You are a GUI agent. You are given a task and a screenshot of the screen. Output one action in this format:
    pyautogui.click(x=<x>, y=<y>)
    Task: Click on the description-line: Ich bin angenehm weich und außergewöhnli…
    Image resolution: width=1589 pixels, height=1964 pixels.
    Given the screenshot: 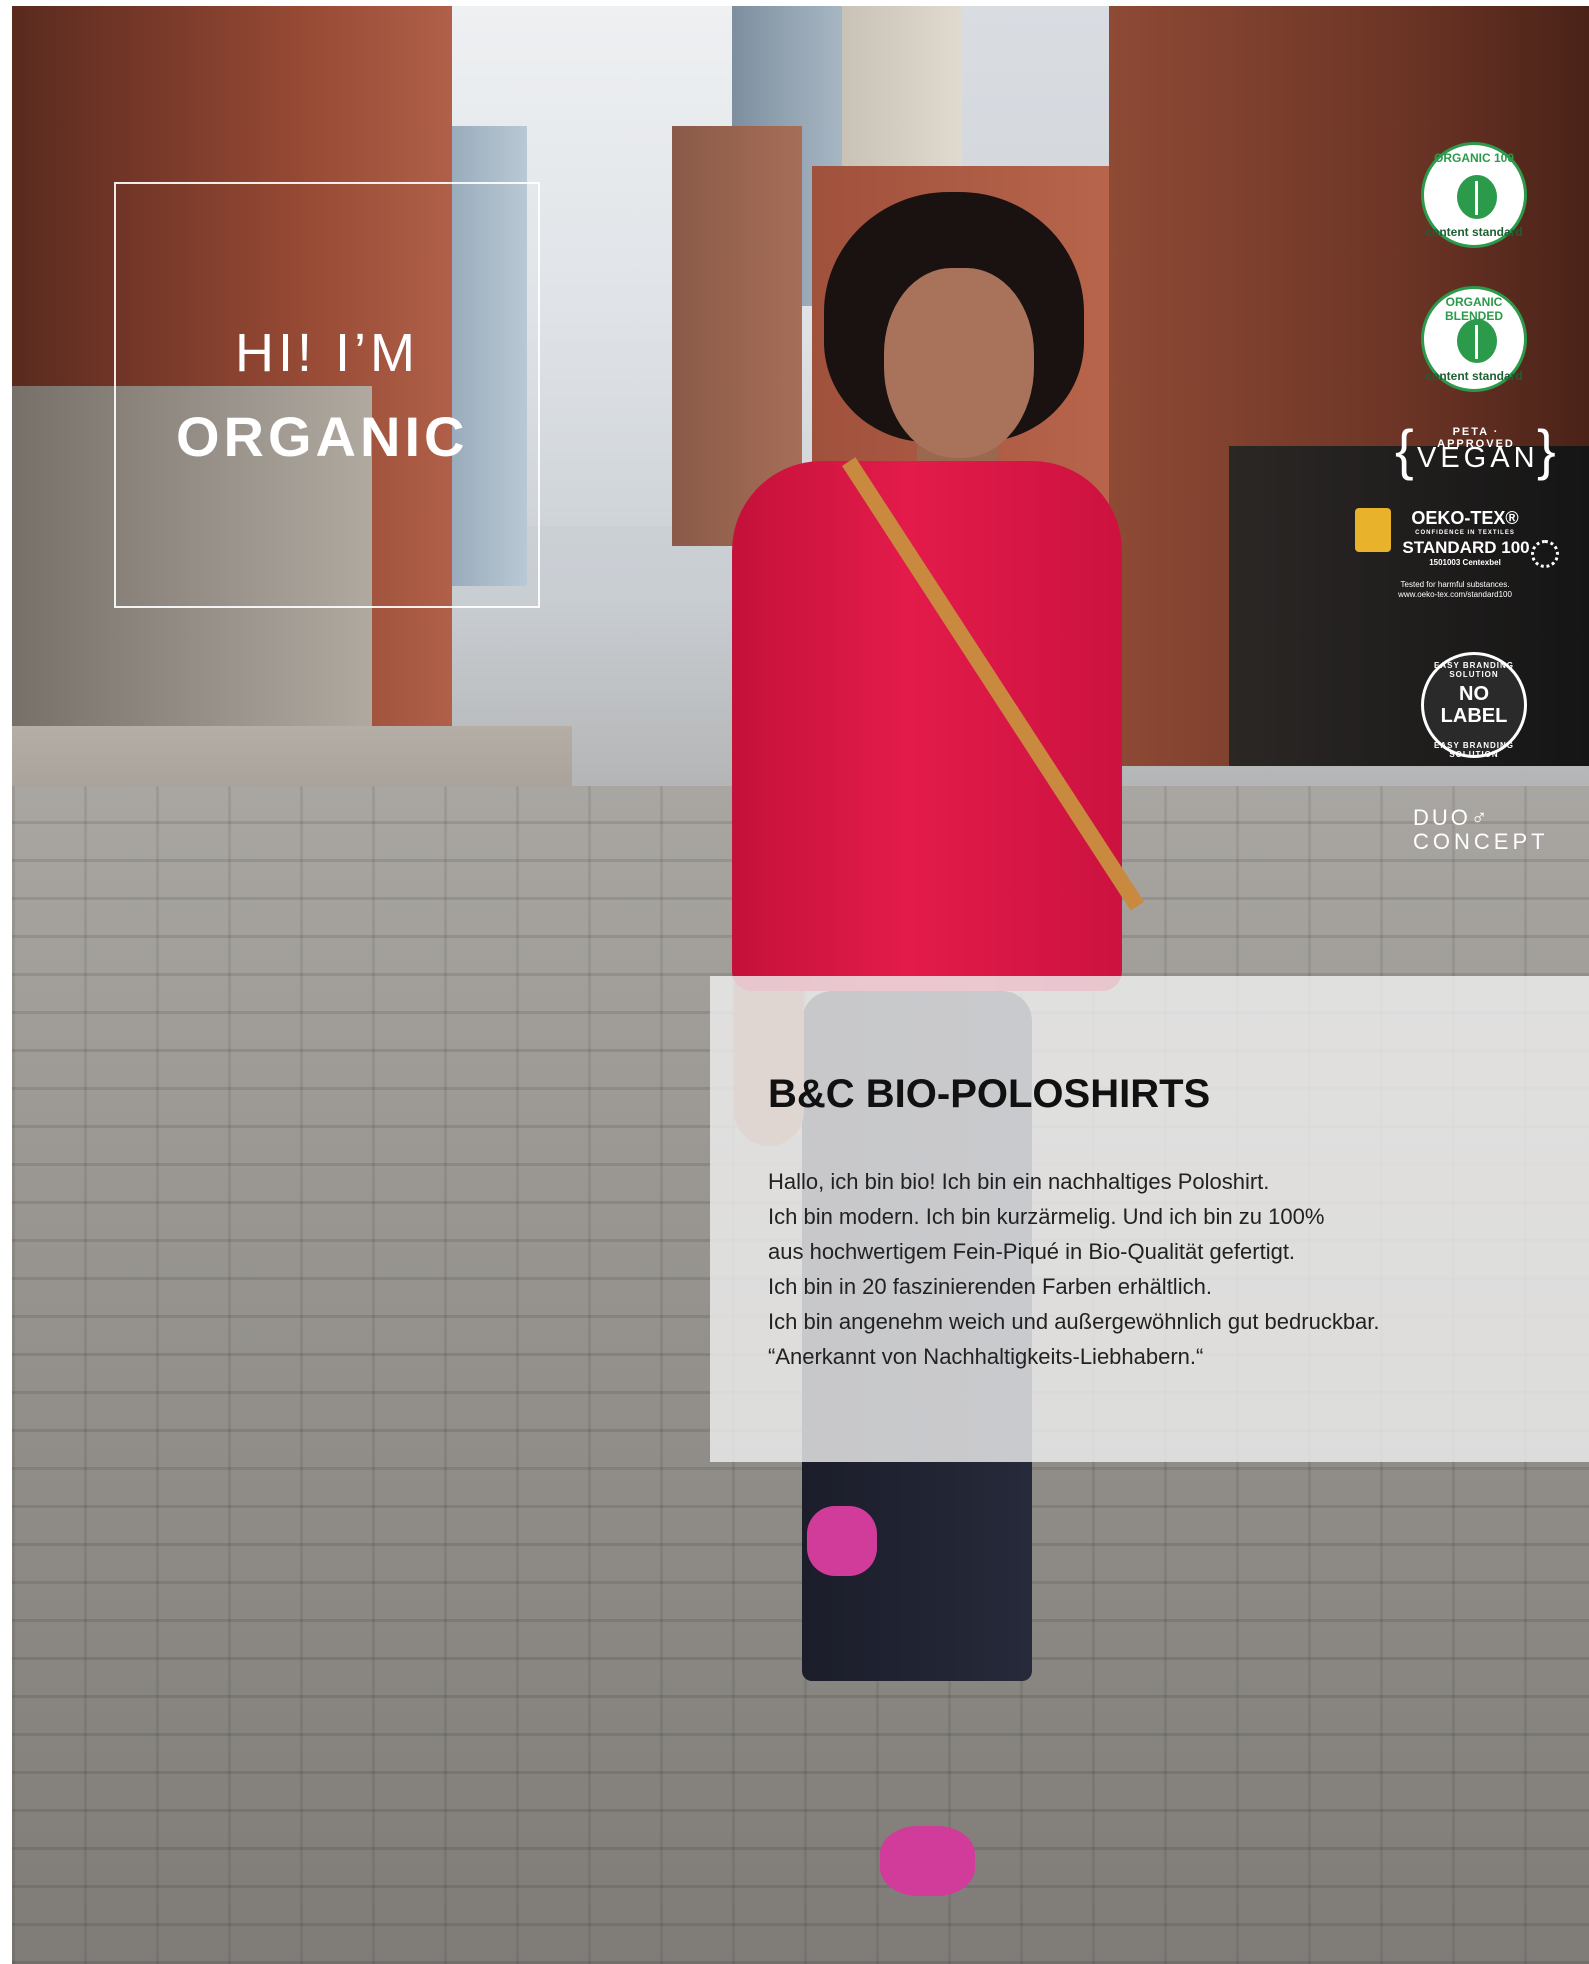 What is the action you would take?
    pyautogui.click(x=1074, y=1321)
    